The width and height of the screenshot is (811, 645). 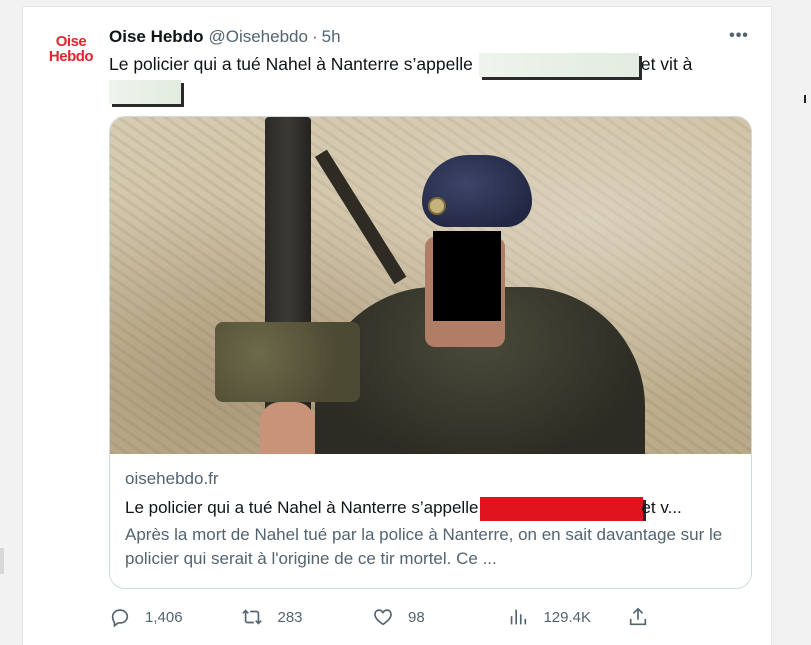 What do you see at coordinates (258, 37) in the screenshot?
I see `user-handle: @Oisehebdo` at bounding box center [258, 37].